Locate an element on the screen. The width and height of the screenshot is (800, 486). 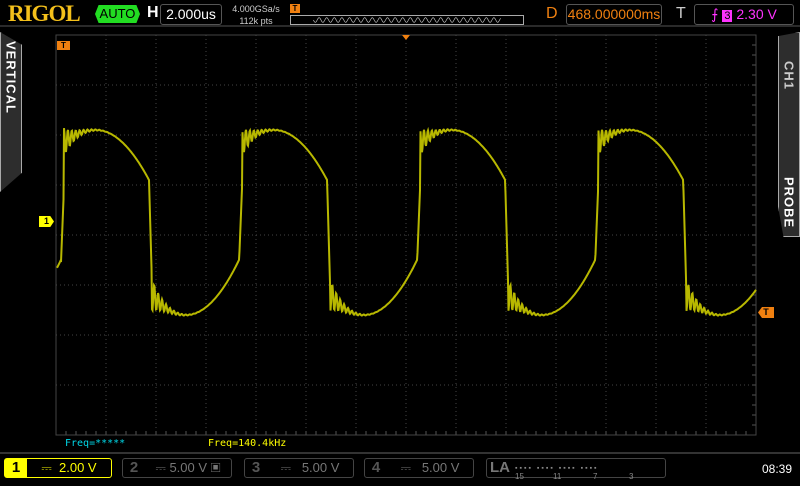
clock: 08:39 is located at coordinates (777, 469).